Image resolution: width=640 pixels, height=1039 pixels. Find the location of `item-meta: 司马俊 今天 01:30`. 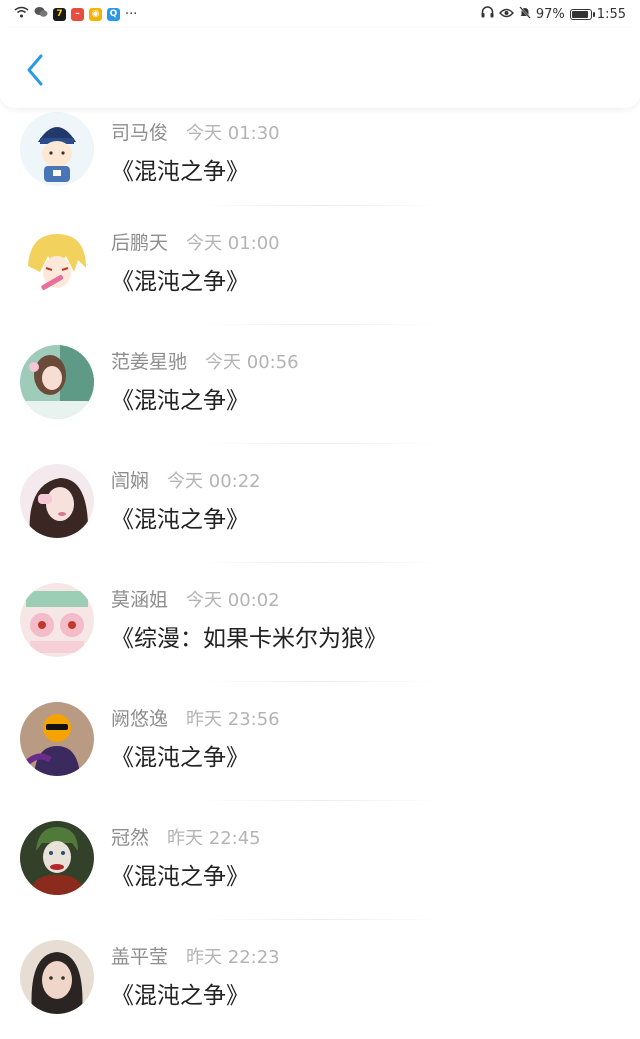

item-meta: 司马俊 今天 01:30 is located at coordinates (195, 131).